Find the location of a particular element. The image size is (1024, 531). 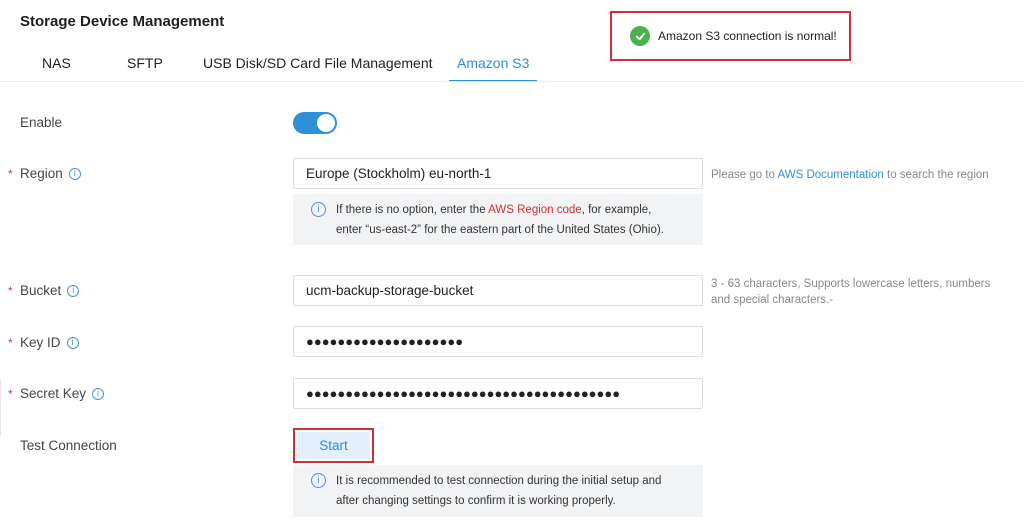

enable-label-text: Enable is located at coordinates (41, 122).